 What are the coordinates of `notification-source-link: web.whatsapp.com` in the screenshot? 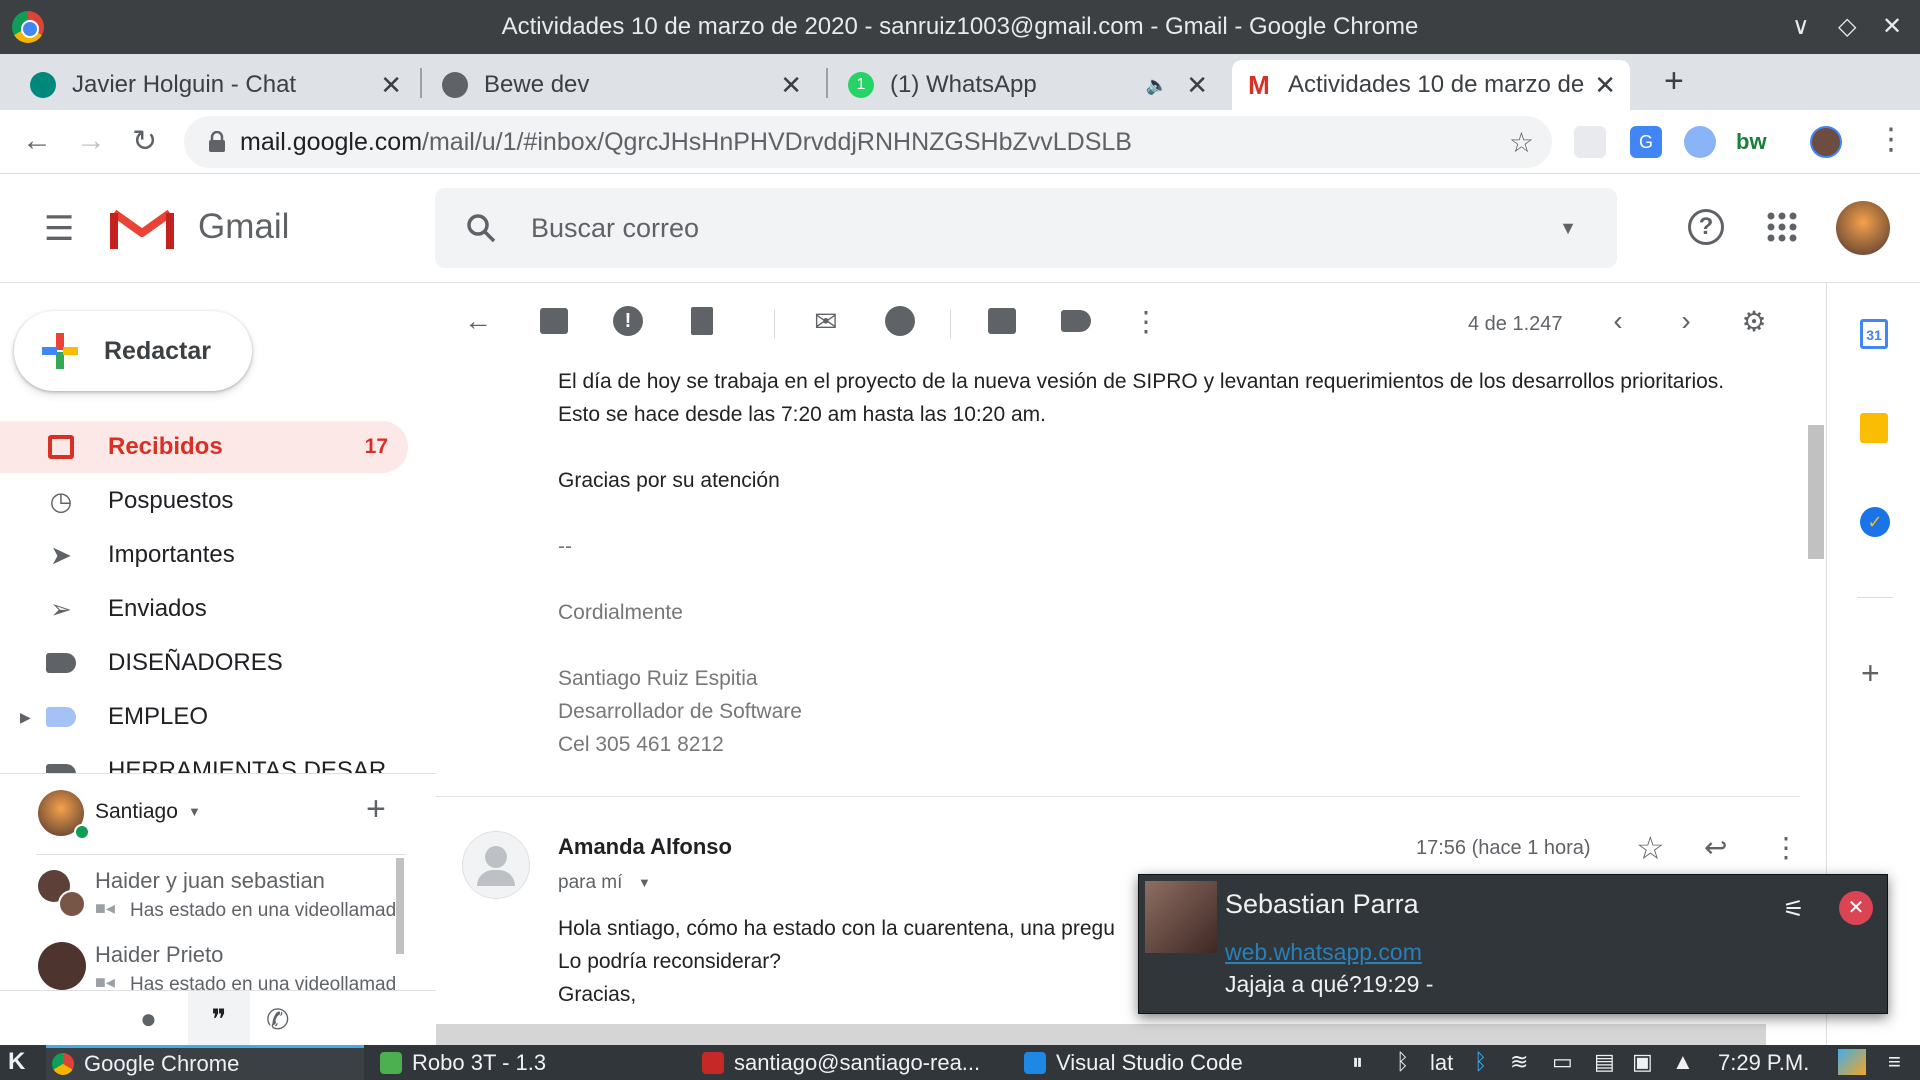 It's located at (1323, 952).